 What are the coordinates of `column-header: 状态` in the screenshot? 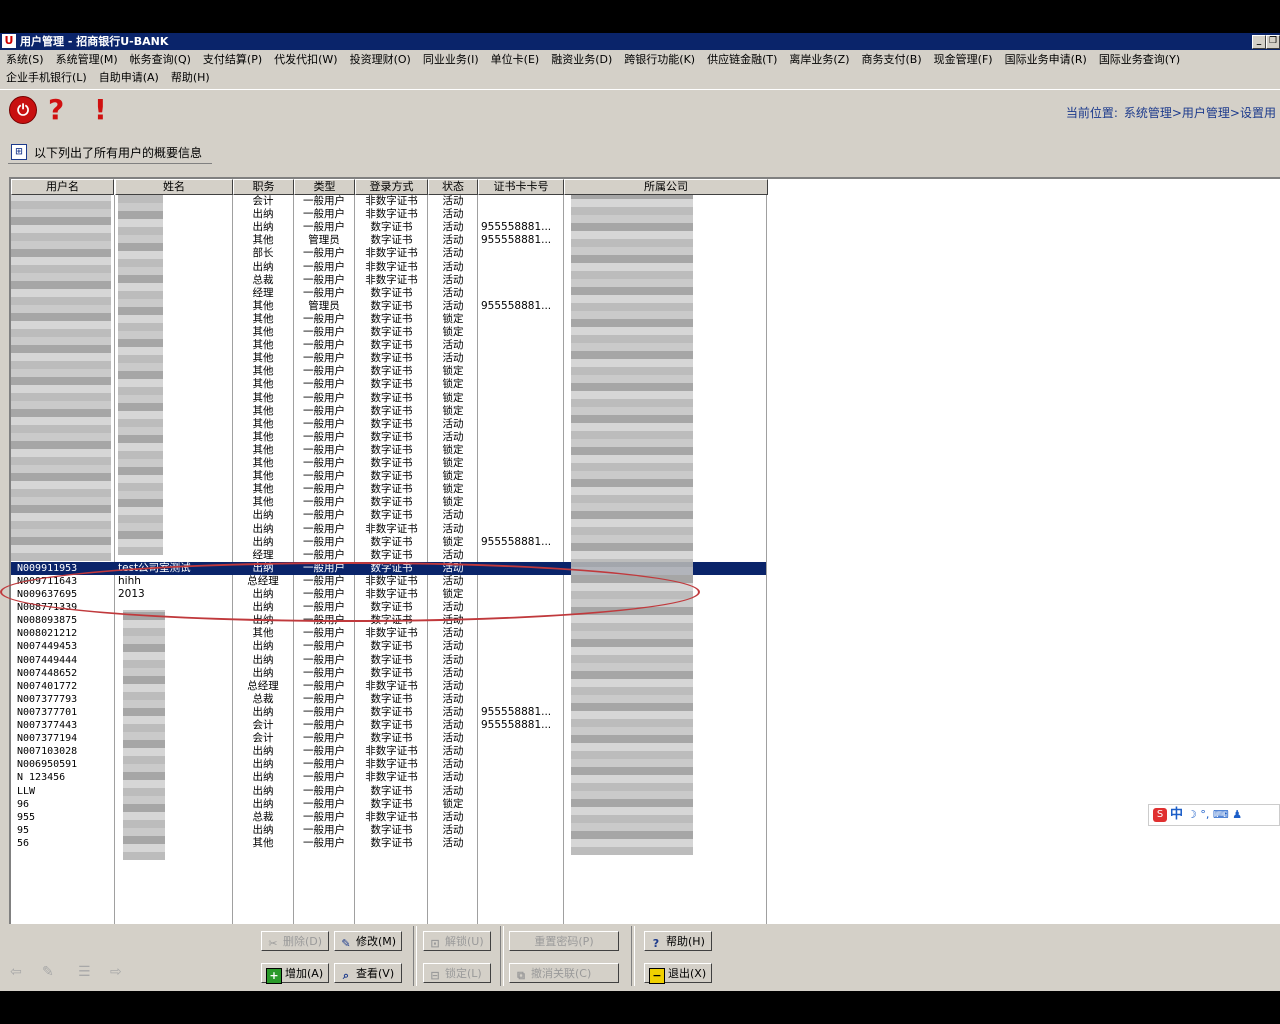 It's located at (453, 187).